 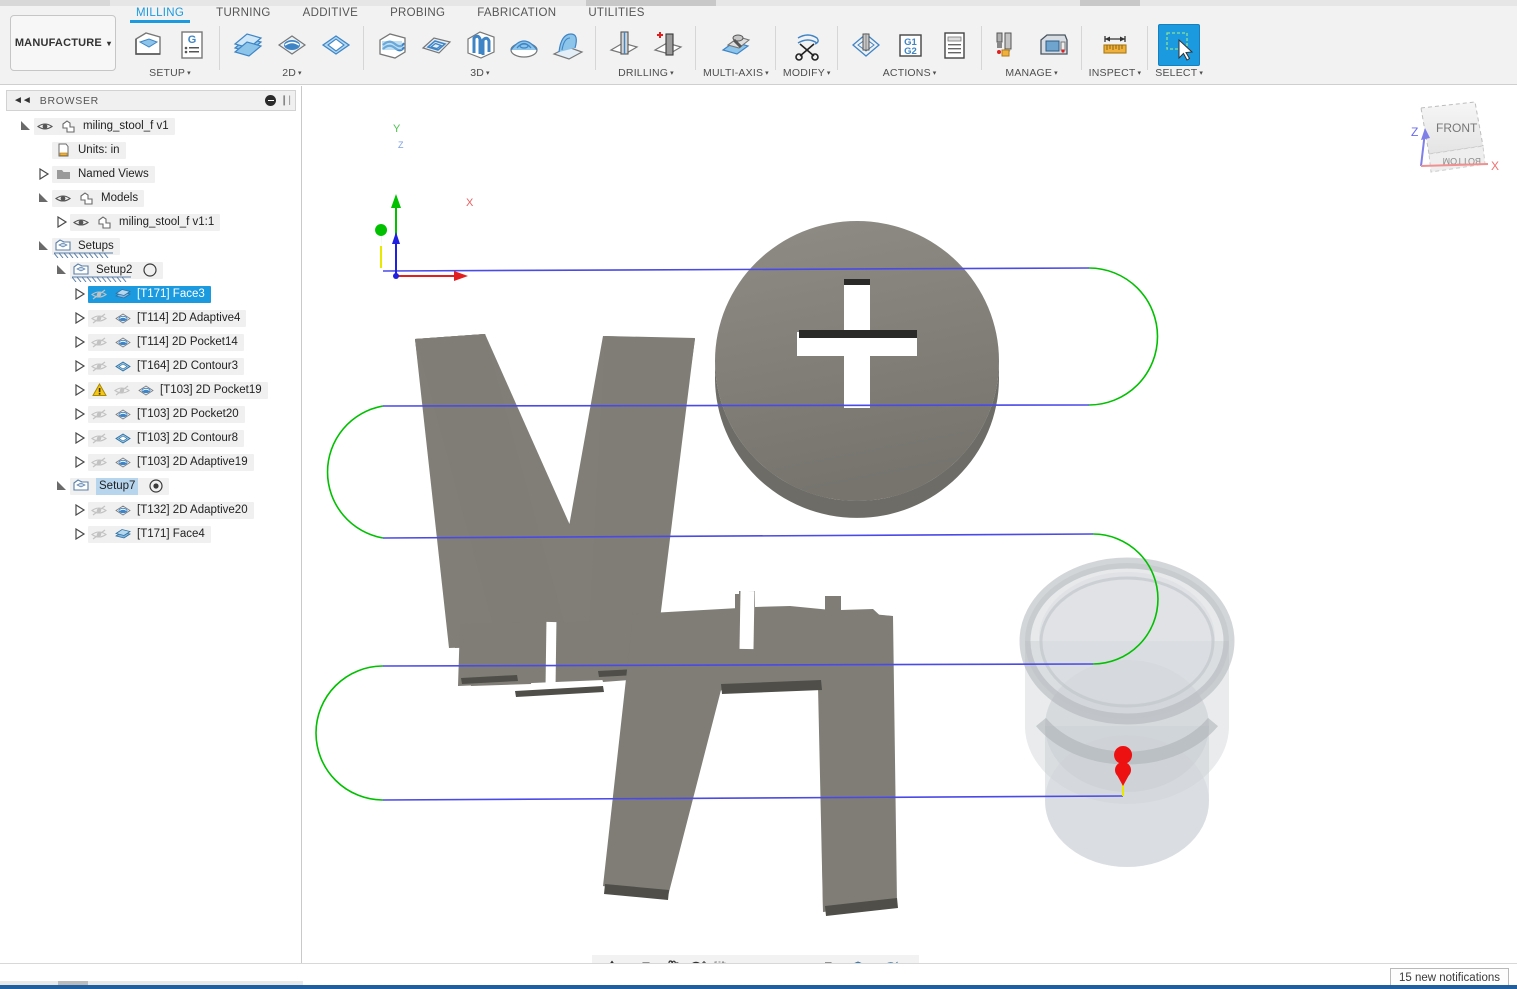 I want to click on panel-label-select: SELECT ▾, so click(x=1179, y=73).